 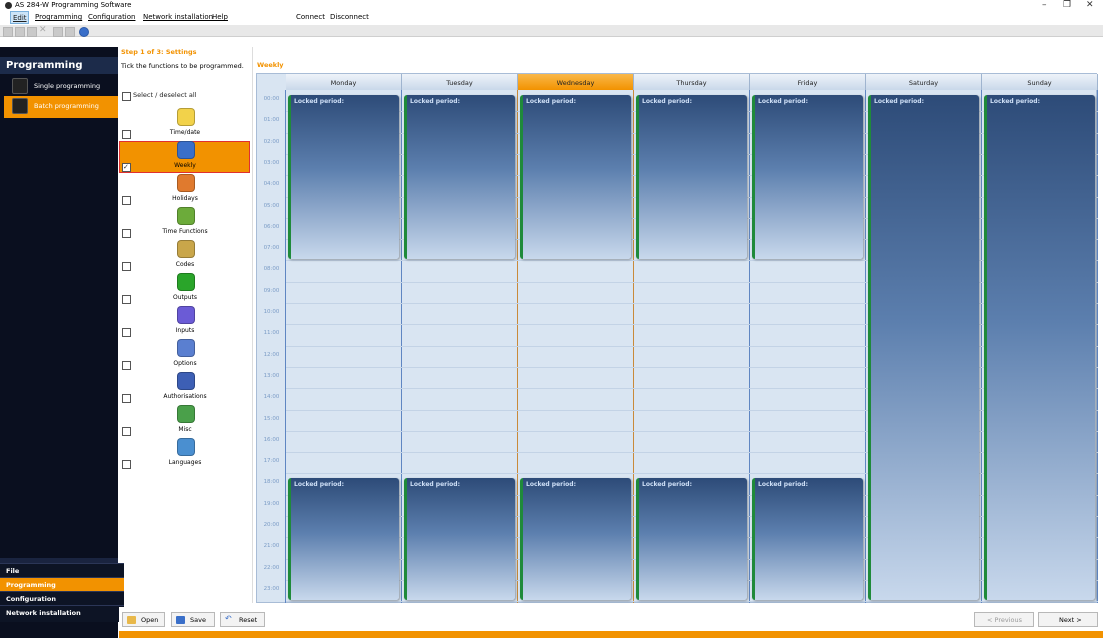 I want to click on nav-section-title: Programming, so click(x=59, y=65).